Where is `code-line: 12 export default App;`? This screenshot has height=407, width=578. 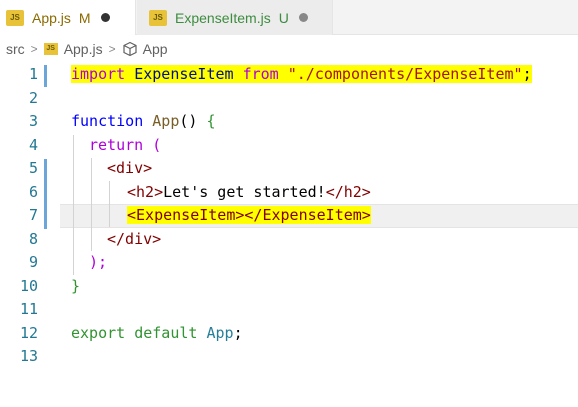 code-line: 12 export default App; is located at coordinates (289, 334).